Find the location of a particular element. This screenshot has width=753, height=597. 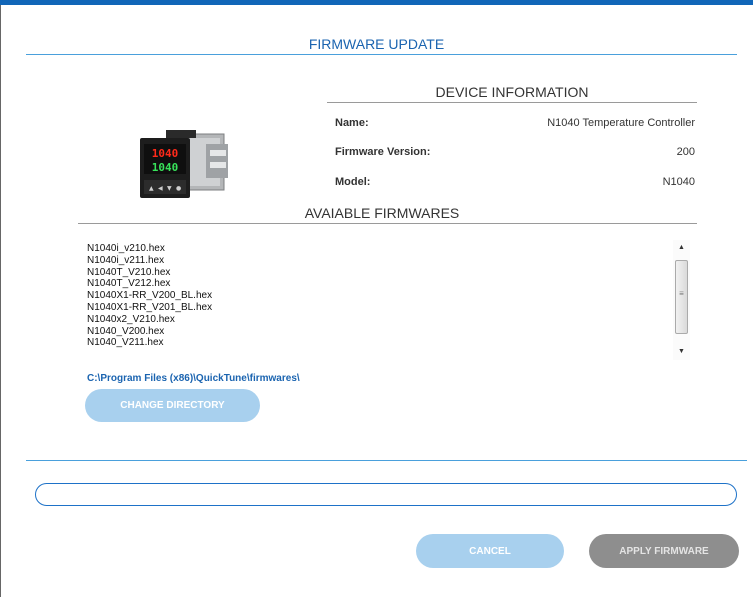

cancel-button: CANCEL is located at coordinates (490, 551).